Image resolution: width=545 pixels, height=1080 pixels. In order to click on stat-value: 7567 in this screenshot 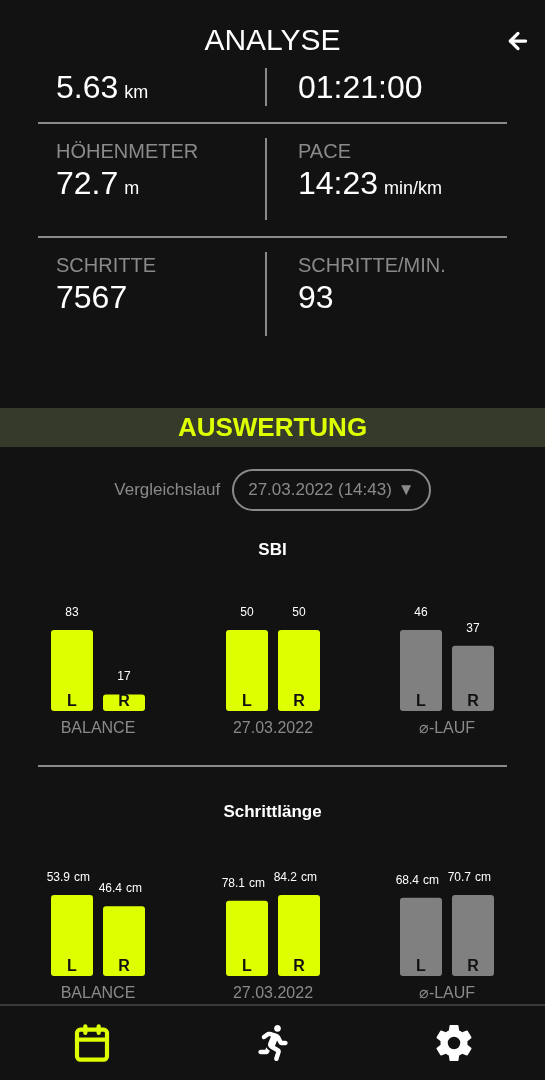, I will do `click(92, 297)`.